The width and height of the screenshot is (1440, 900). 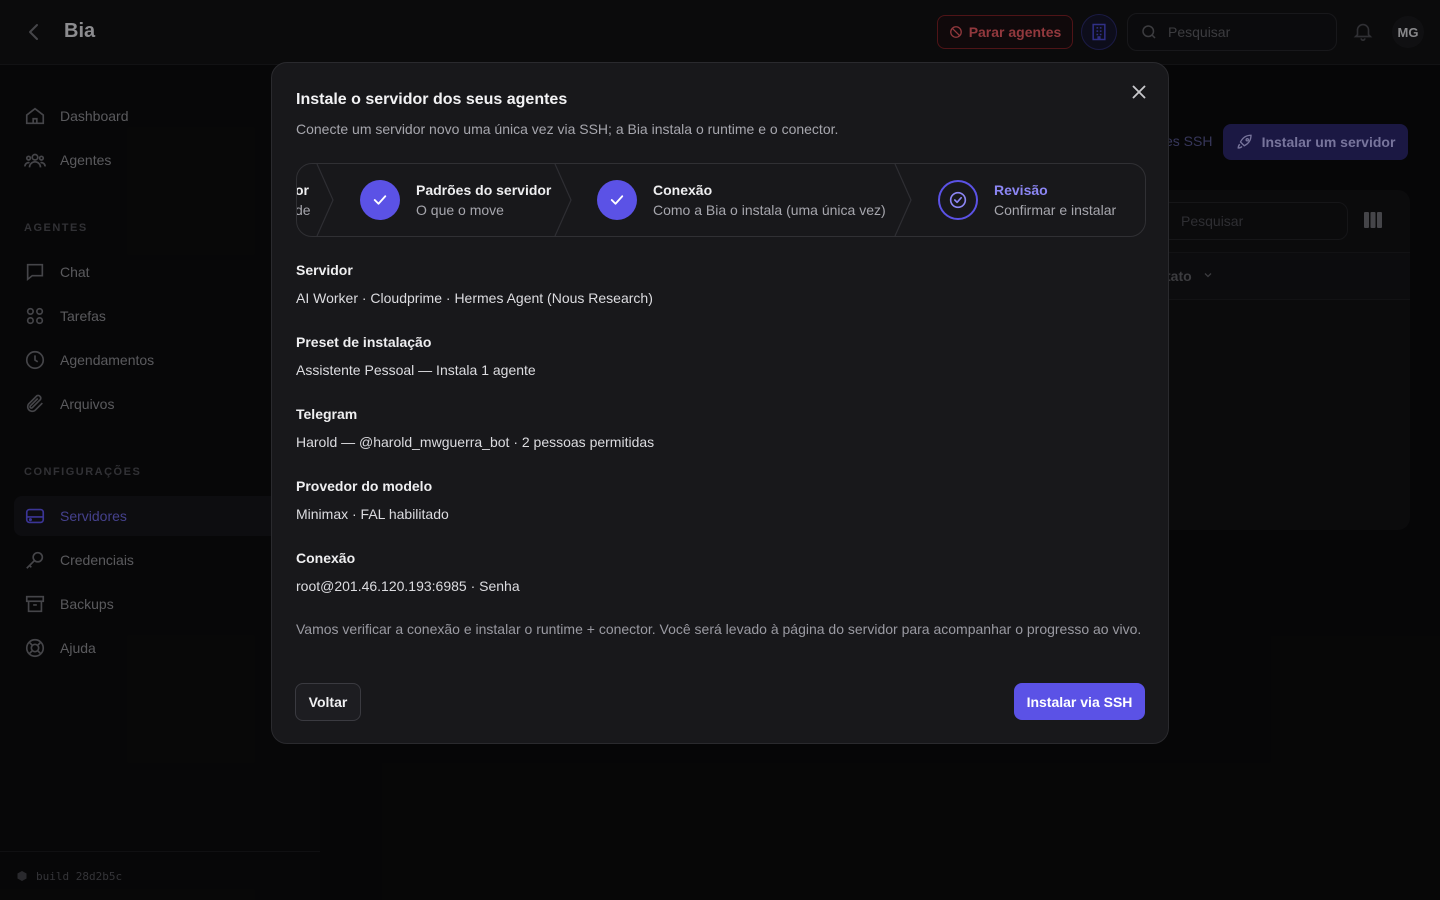 What do you see at coordinates (455, 200) in the screenshot?
I see `step-server-defaults: Padrões do servidor O que o move` at bounding box center [455, 200].